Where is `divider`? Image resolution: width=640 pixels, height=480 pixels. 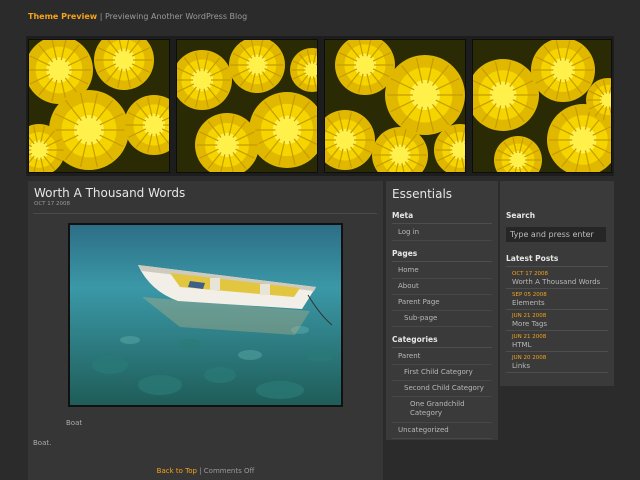
divider is located at coordinates (205, 213).